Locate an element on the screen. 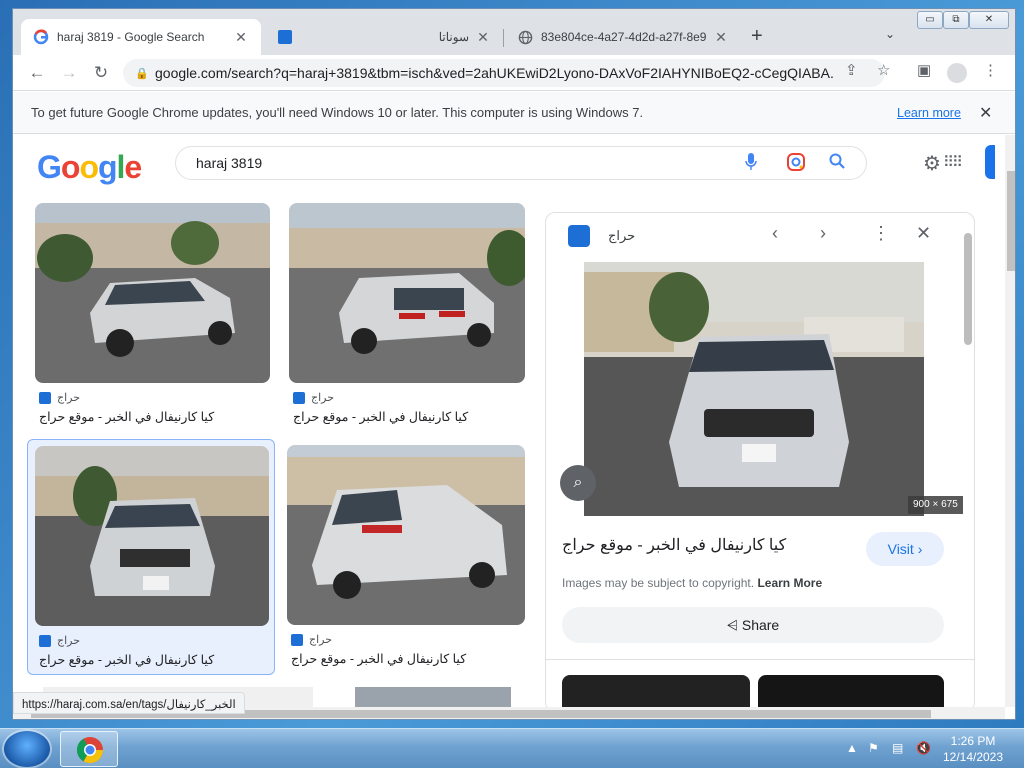 This screenshot has height=768, width=1024. forward-arrow-icon: → is located at coordinates (69, 73).